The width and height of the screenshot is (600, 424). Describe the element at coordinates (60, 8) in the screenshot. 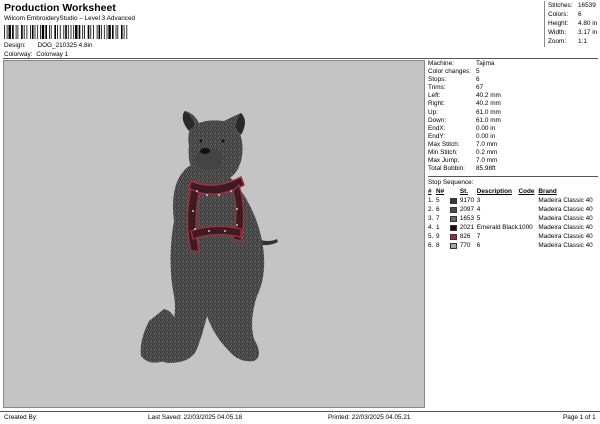

I see `worksheet-title: Production Worksheet` at that location.